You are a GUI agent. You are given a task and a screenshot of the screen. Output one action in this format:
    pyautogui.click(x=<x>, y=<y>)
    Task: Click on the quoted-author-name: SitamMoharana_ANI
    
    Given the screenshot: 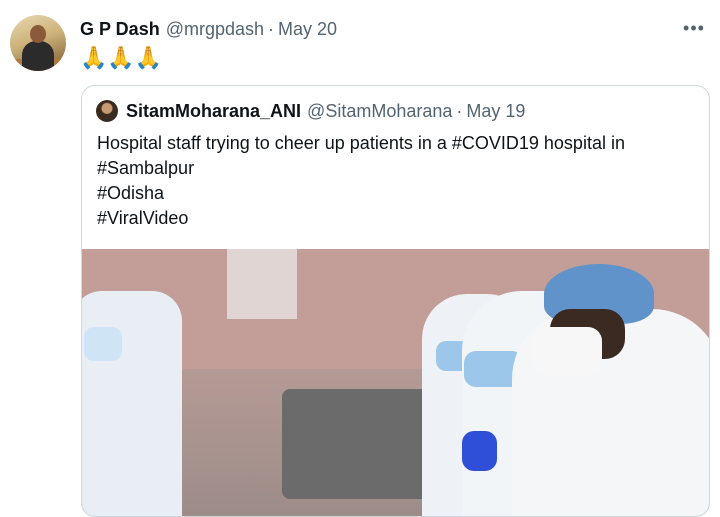 What is the action you would take?
    pyautogui.click(x=213, y=111)
    